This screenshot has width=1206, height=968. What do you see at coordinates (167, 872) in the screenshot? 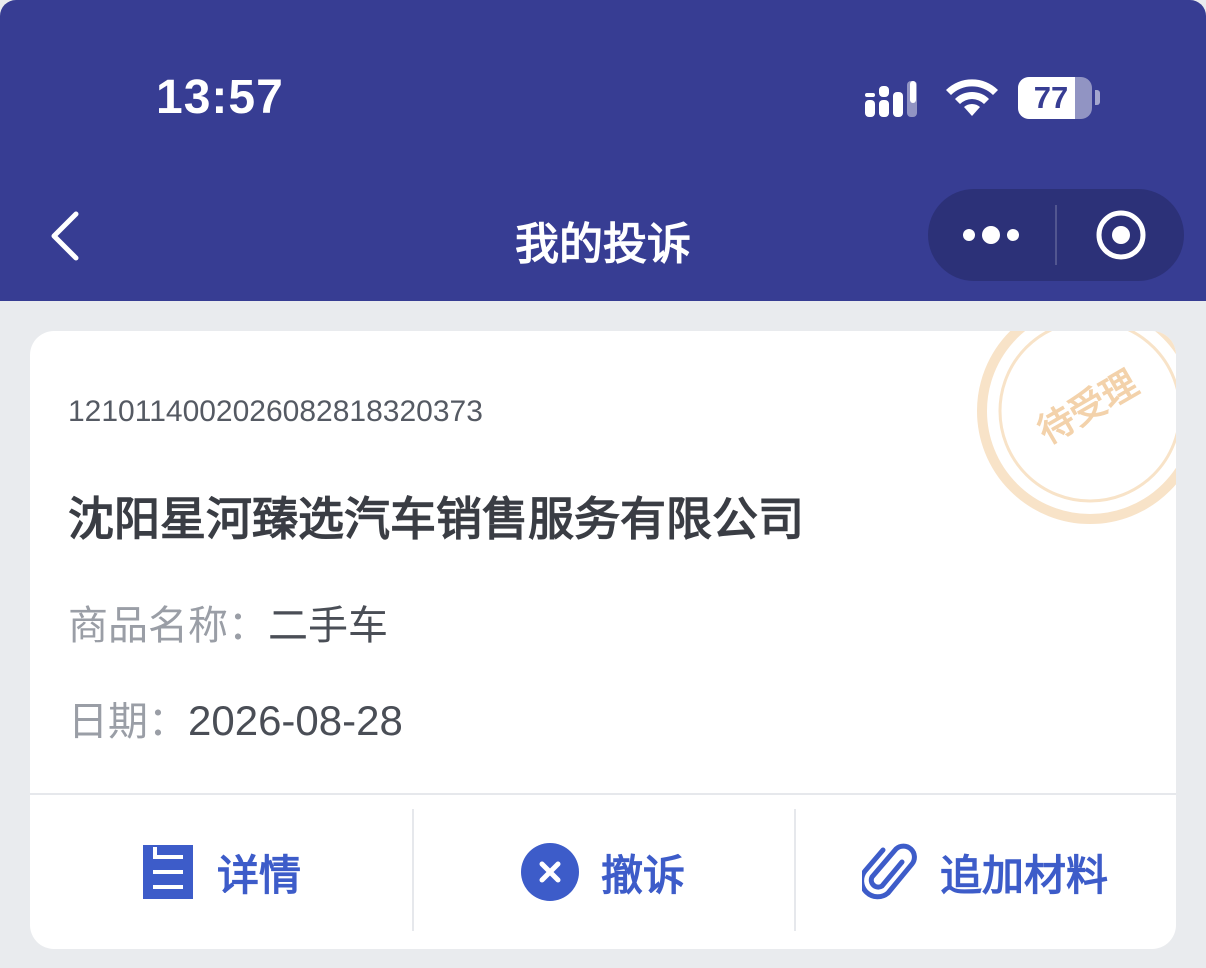
I see `document-icon` at bounding box center [167, 872].